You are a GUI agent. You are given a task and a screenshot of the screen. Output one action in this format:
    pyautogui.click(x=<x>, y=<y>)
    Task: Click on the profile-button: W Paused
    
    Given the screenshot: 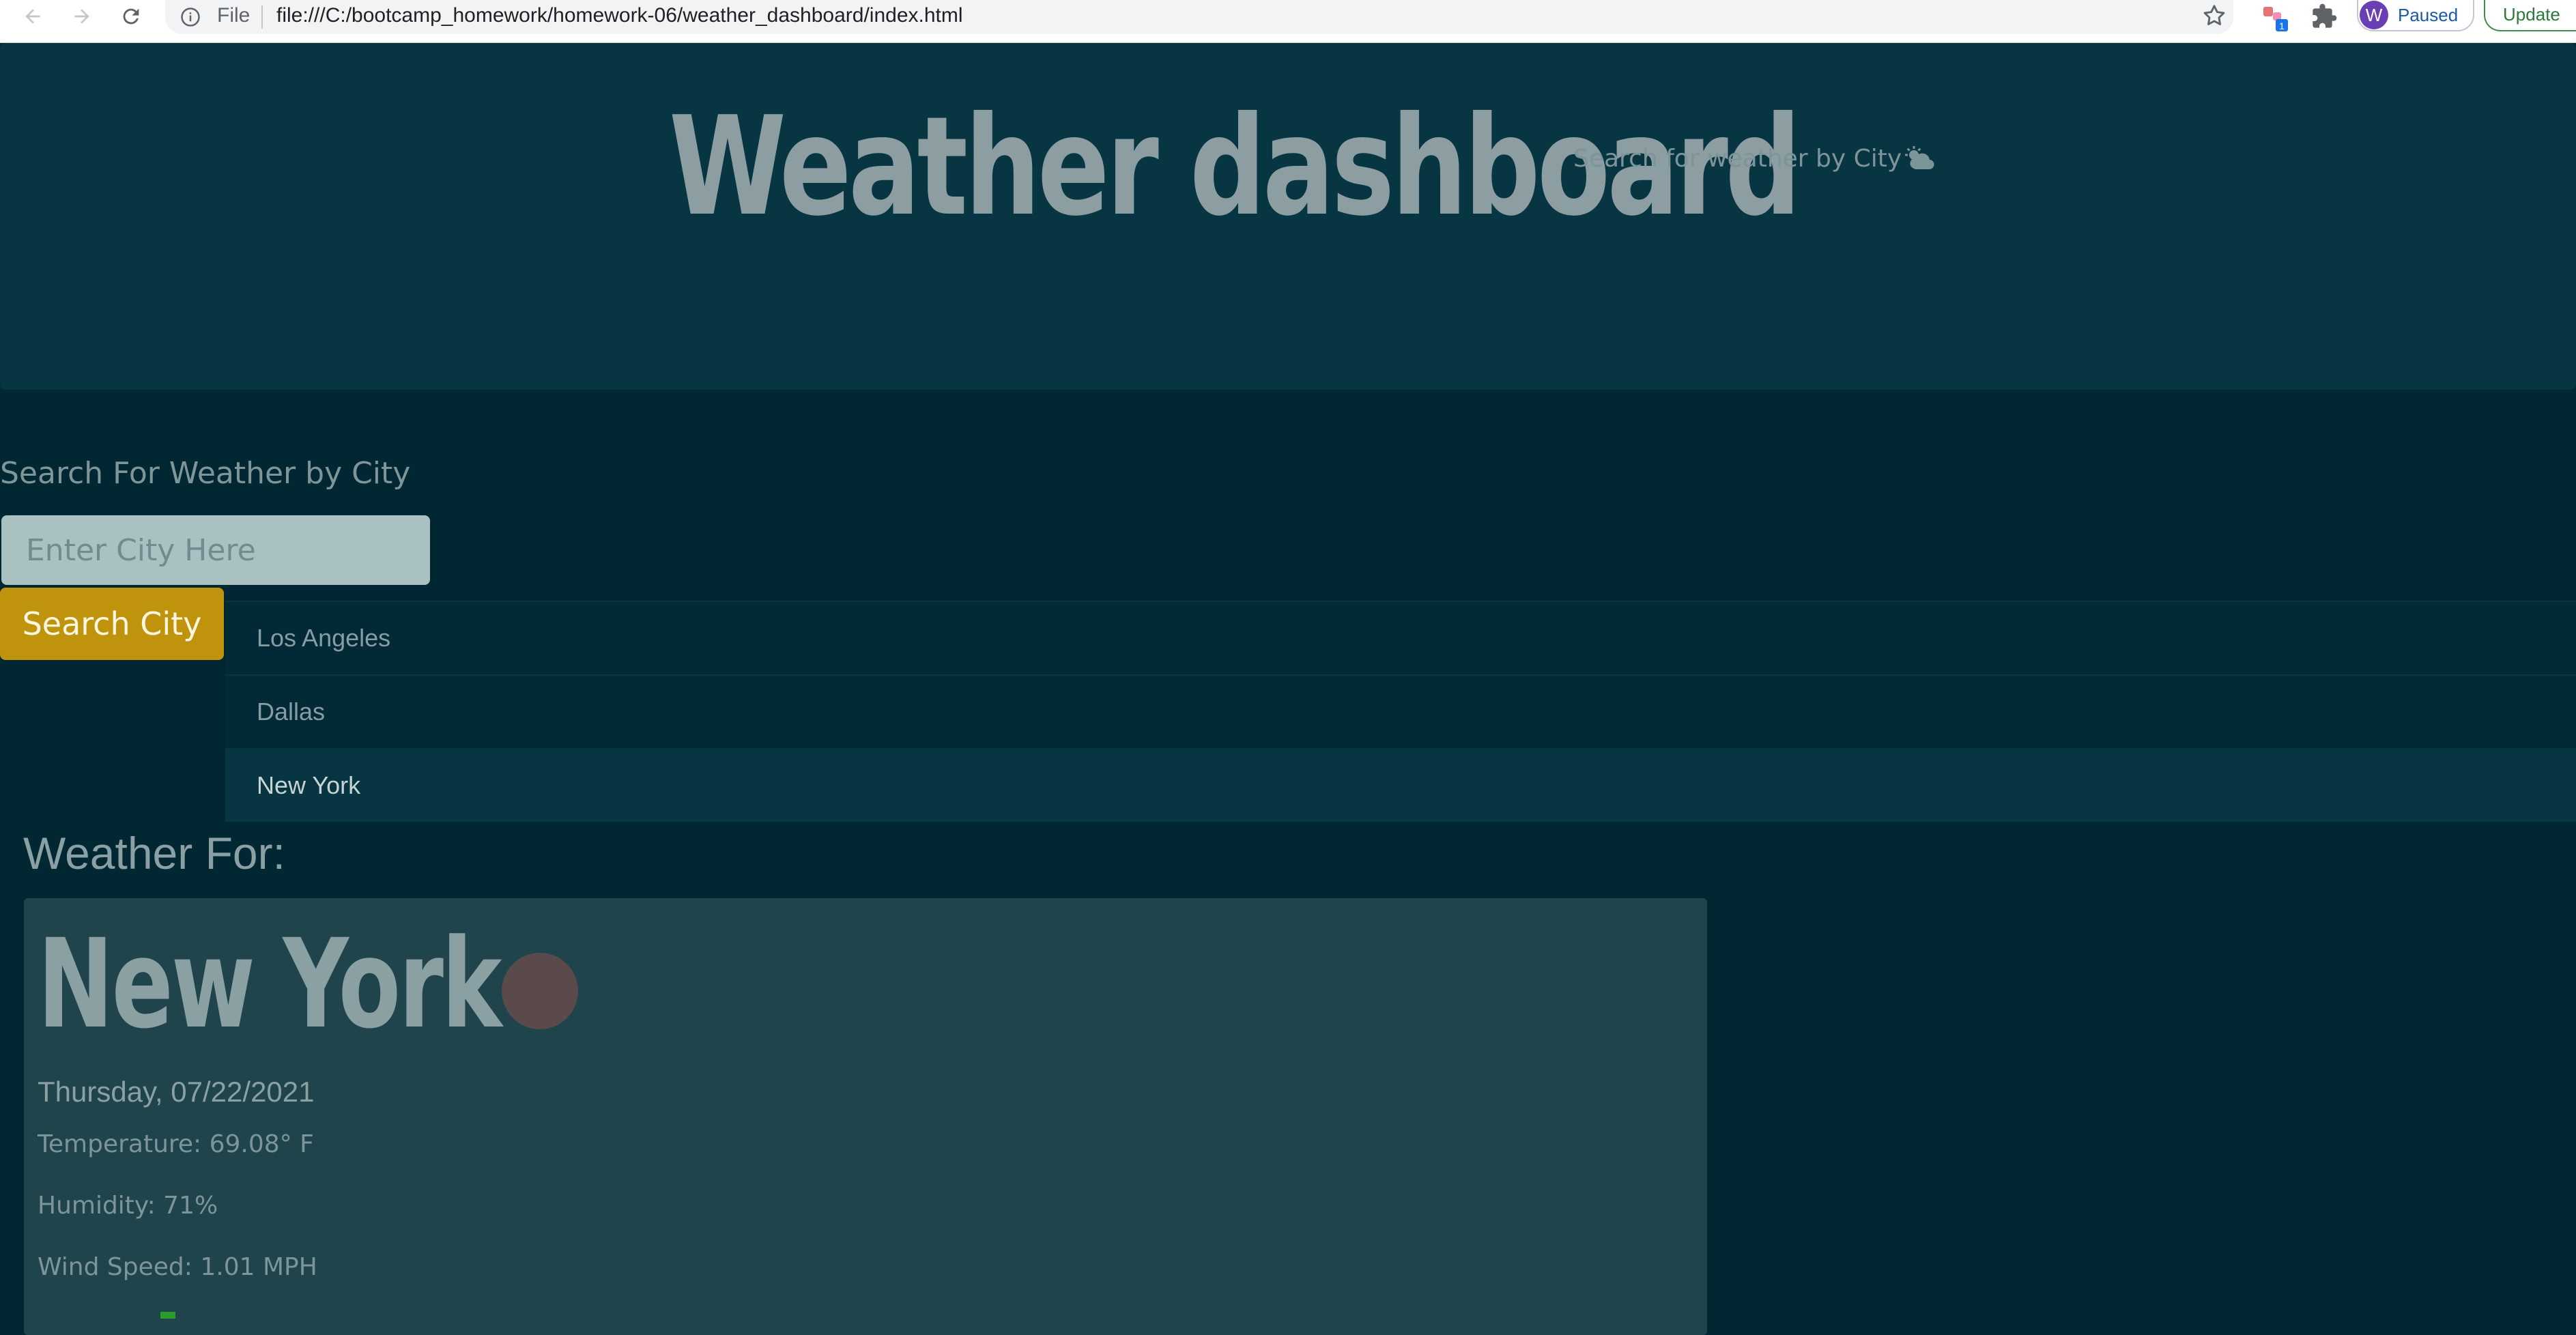 What is the action you would take?
    pyautogui.click(x=2415, y=15)
    